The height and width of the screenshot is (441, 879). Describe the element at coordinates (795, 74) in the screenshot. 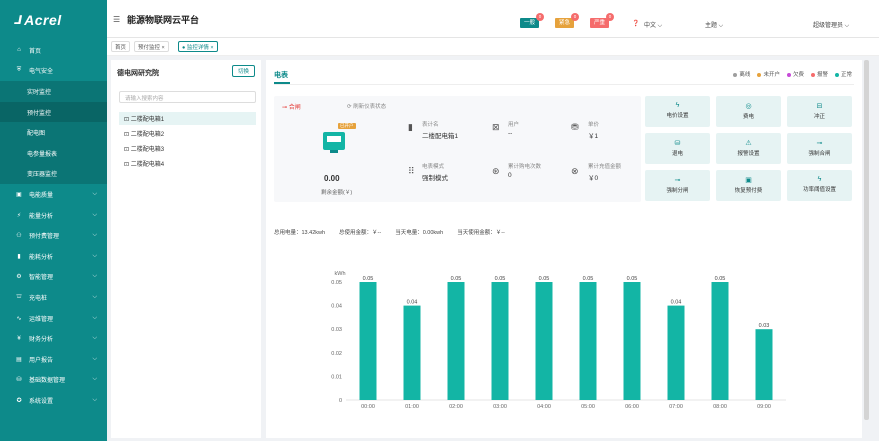

I see `legend-item: 欠费` at that location.